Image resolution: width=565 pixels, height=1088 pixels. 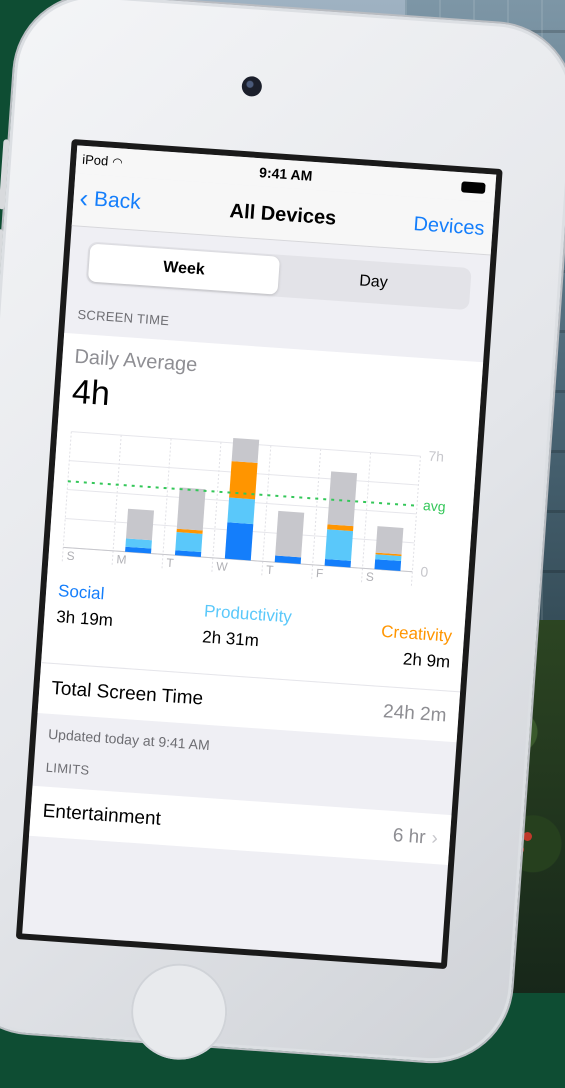 What do you see at coordinates (409, 837) in the screenshot?
I see `limit-entertainment-value: 6 hr` at bounding box center [409, 837].